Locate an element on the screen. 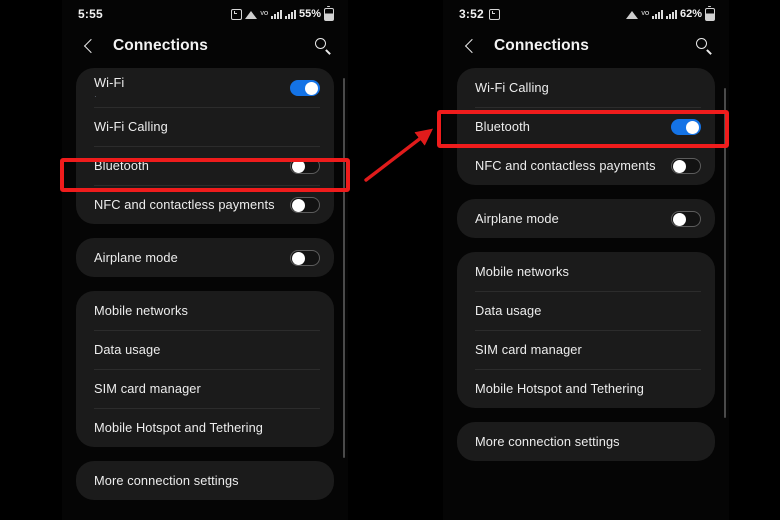 Image resolution: width=780 pixels, height=520 pixels. status-bar-right: VO 62% is located at coordinates (670, 13).